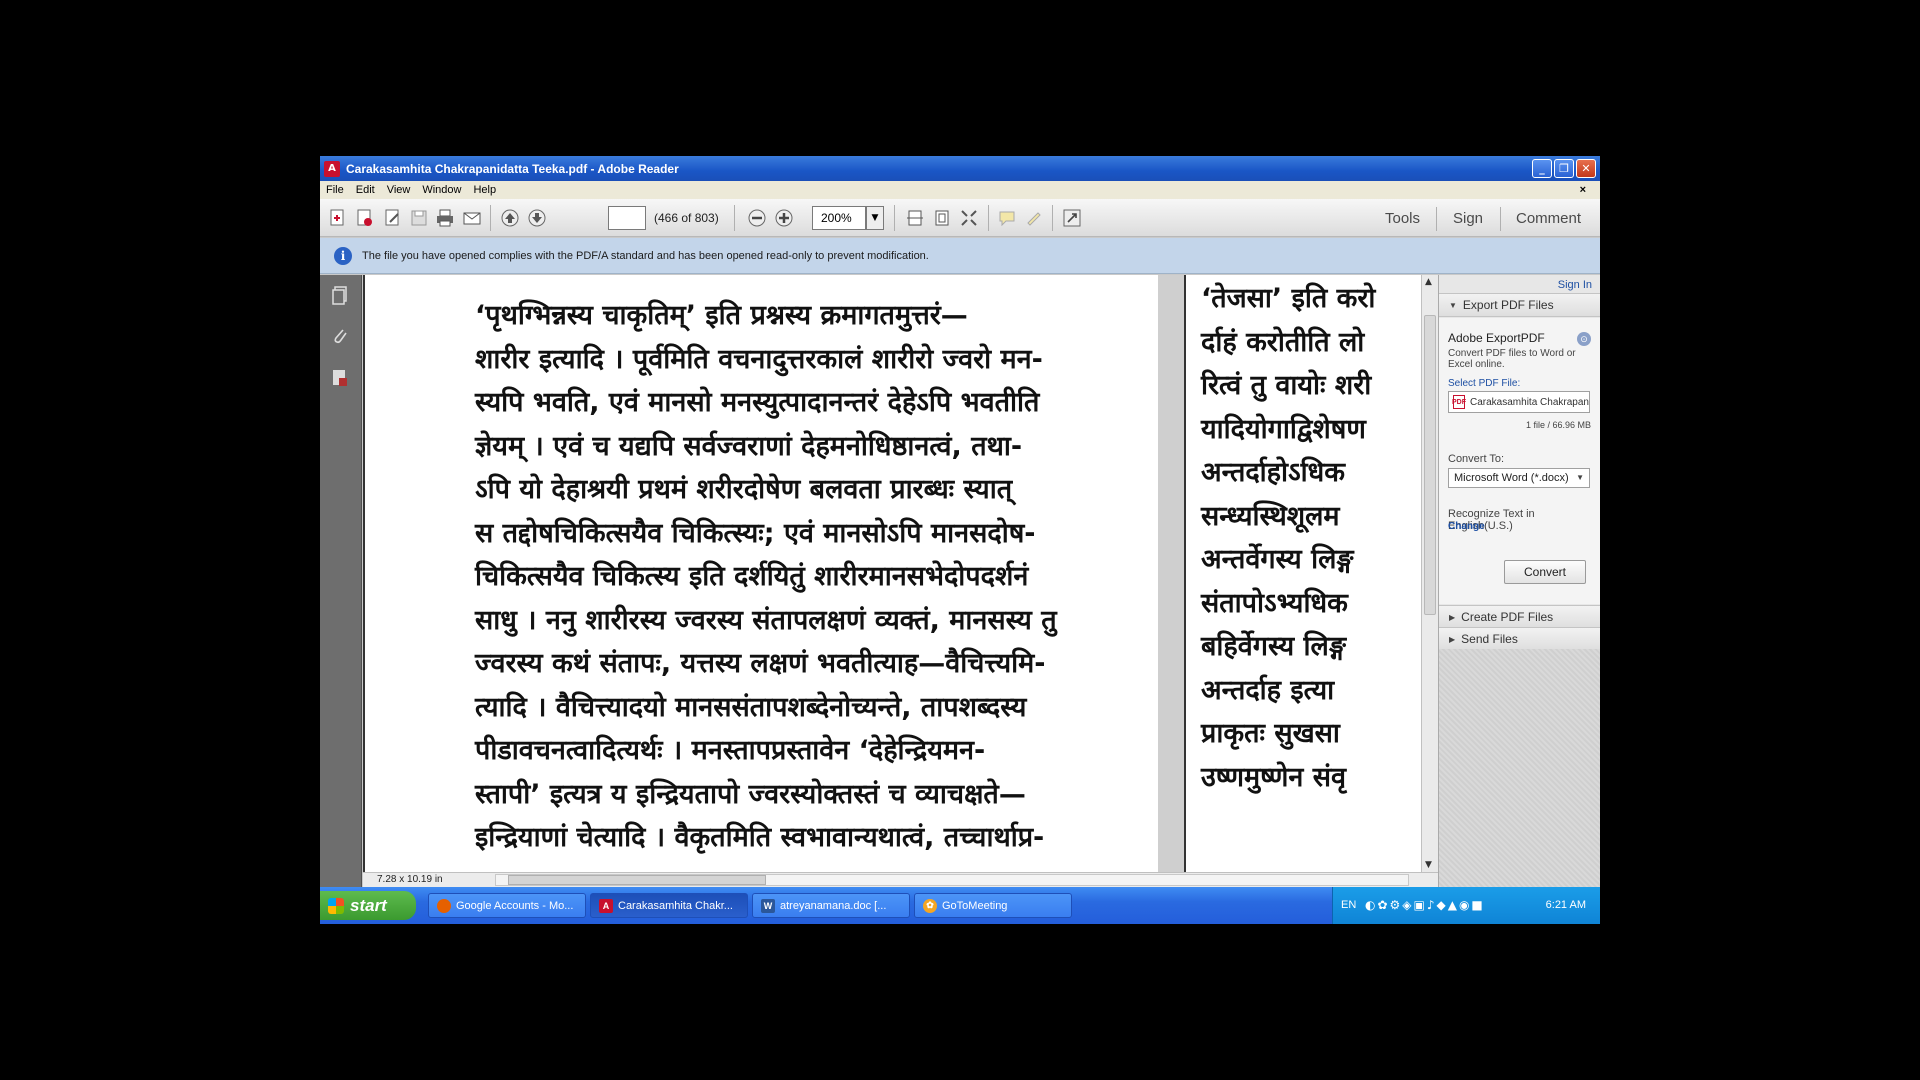 Image resolution: width=1920 pixels, height=1080 pixels. I want to click on close-document-button: ×, so click(1583, 190).